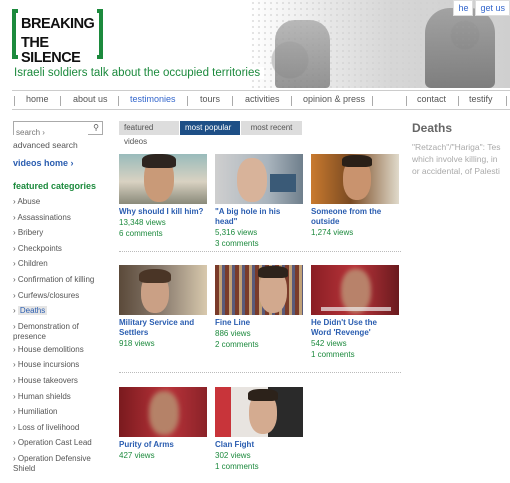 The height and width of the screenshot is (483, 510). Describe the element at coordinates (210, 99) in the screenshot. I see `nav-tours: tours` at that location.